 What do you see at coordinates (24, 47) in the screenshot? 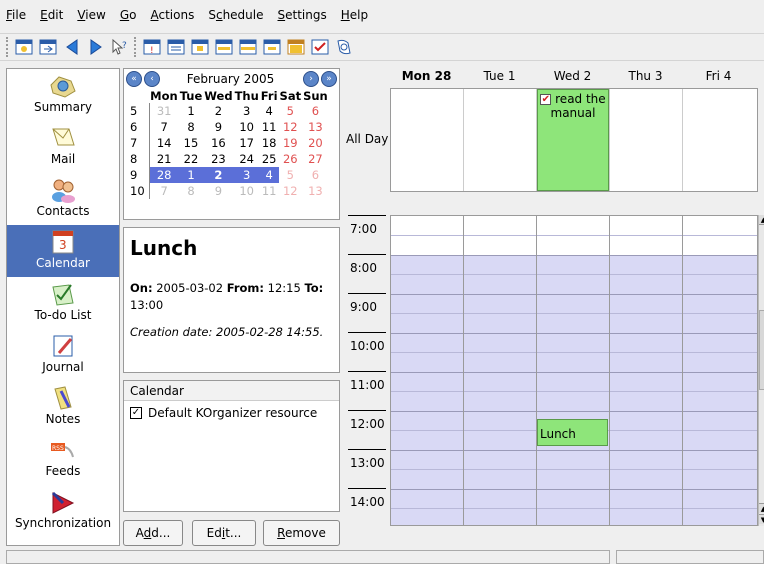
I see `new-event-icon` at bounding box center [24, 47].